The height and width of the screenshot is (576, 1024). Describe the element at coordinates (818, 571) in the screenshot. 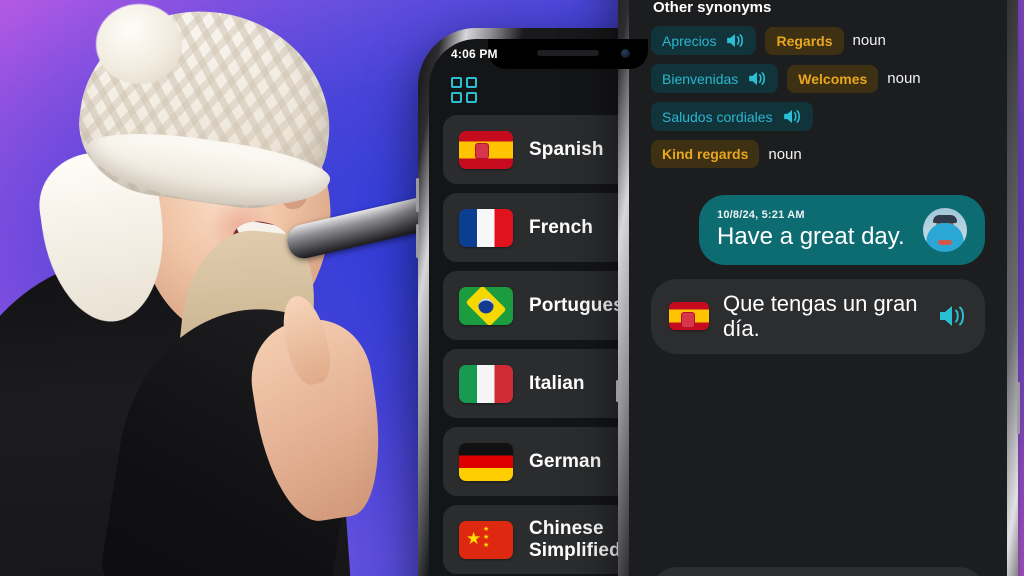

I see `message-composer: Write only in English.` at that location.